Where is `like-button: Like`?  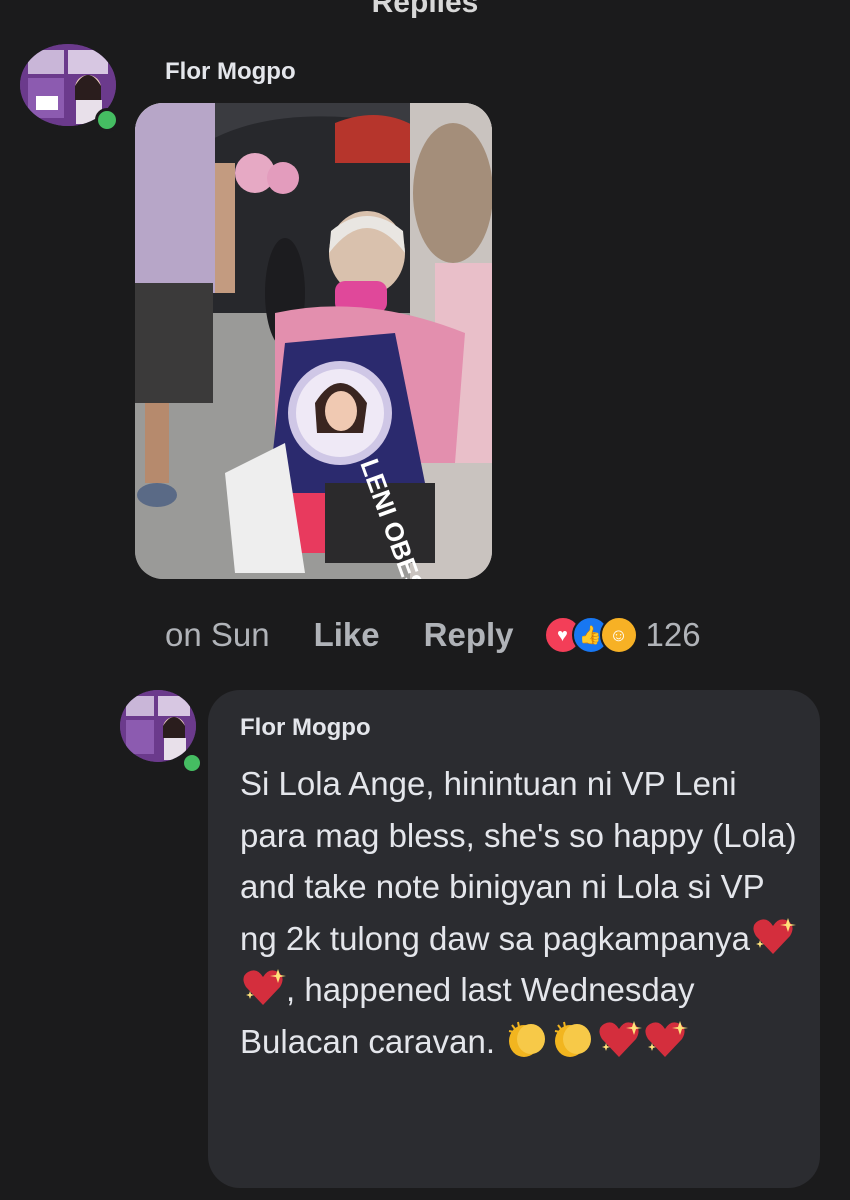
like-button: Like is located at coordinates (347, 635).